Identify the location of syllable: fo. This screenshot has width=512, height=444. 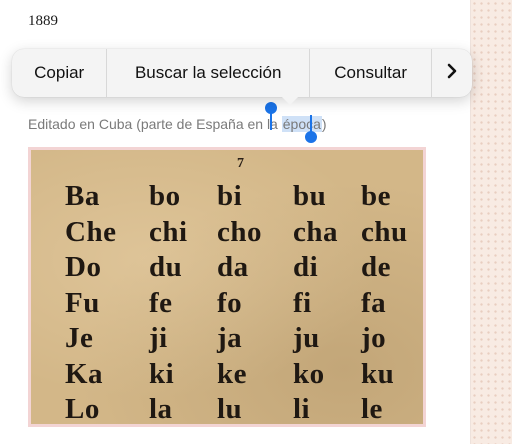
(230, 302).